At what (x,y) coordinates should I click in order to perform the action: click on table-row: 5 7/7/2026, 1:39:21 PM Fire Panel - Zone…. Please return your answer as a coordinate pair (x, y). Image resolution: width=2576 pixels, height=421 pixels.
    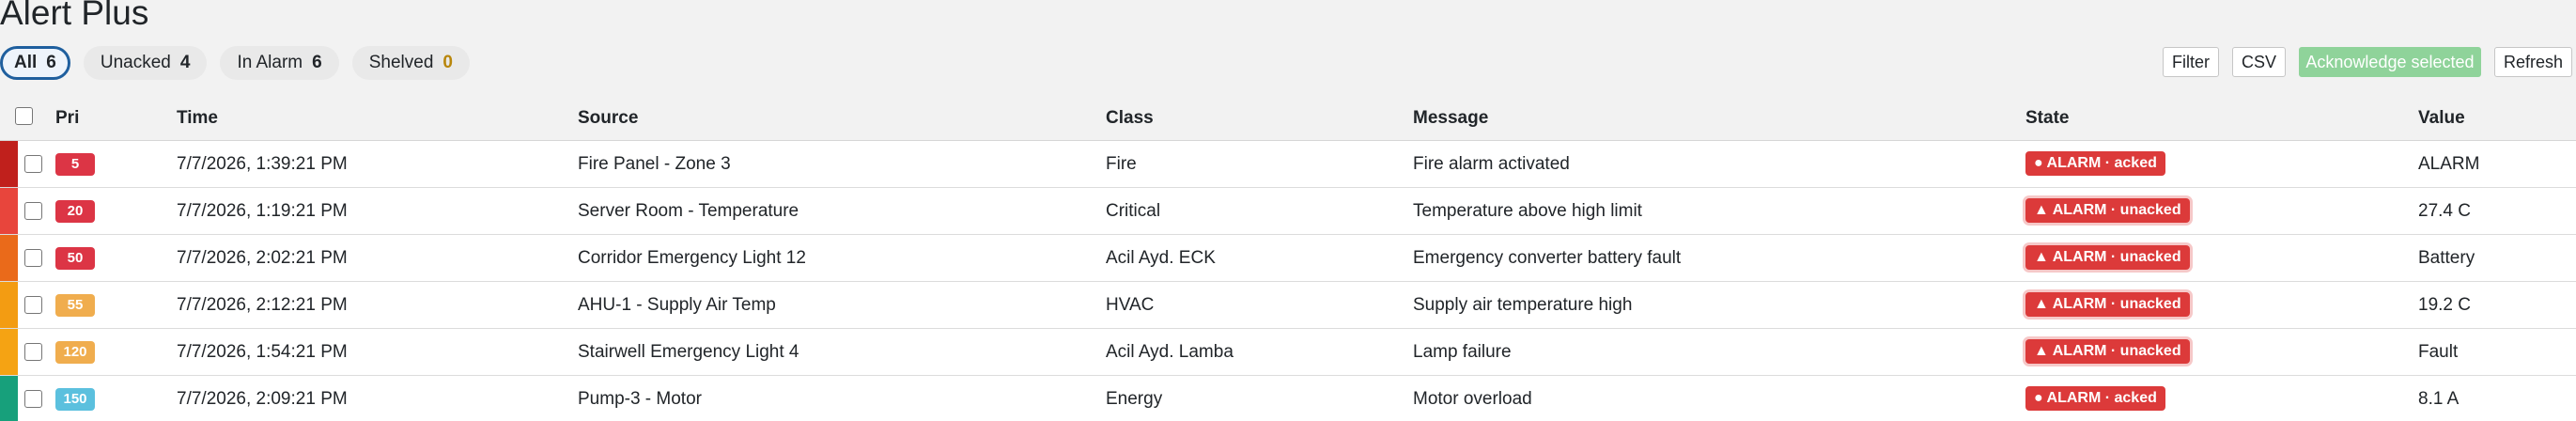
    Looking at the image, I should click on (1288, 165).